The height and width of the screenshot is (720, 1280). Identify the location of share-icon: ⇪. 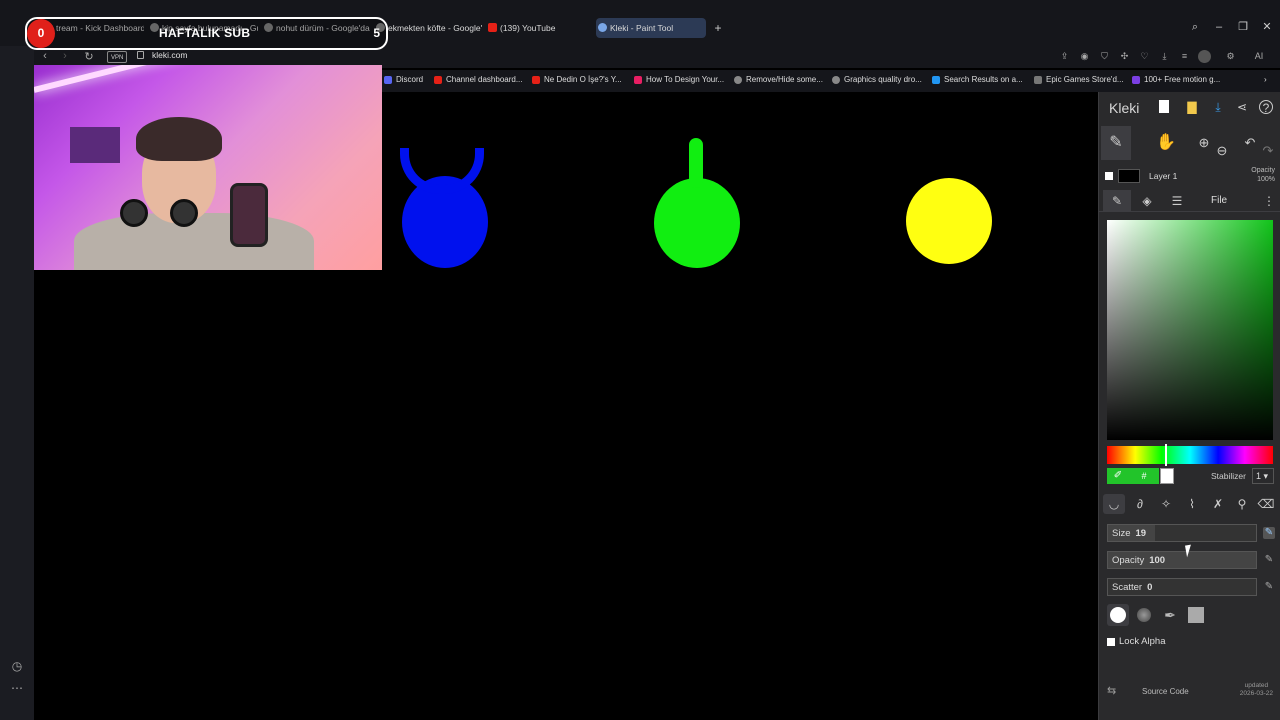
(1064, 56).